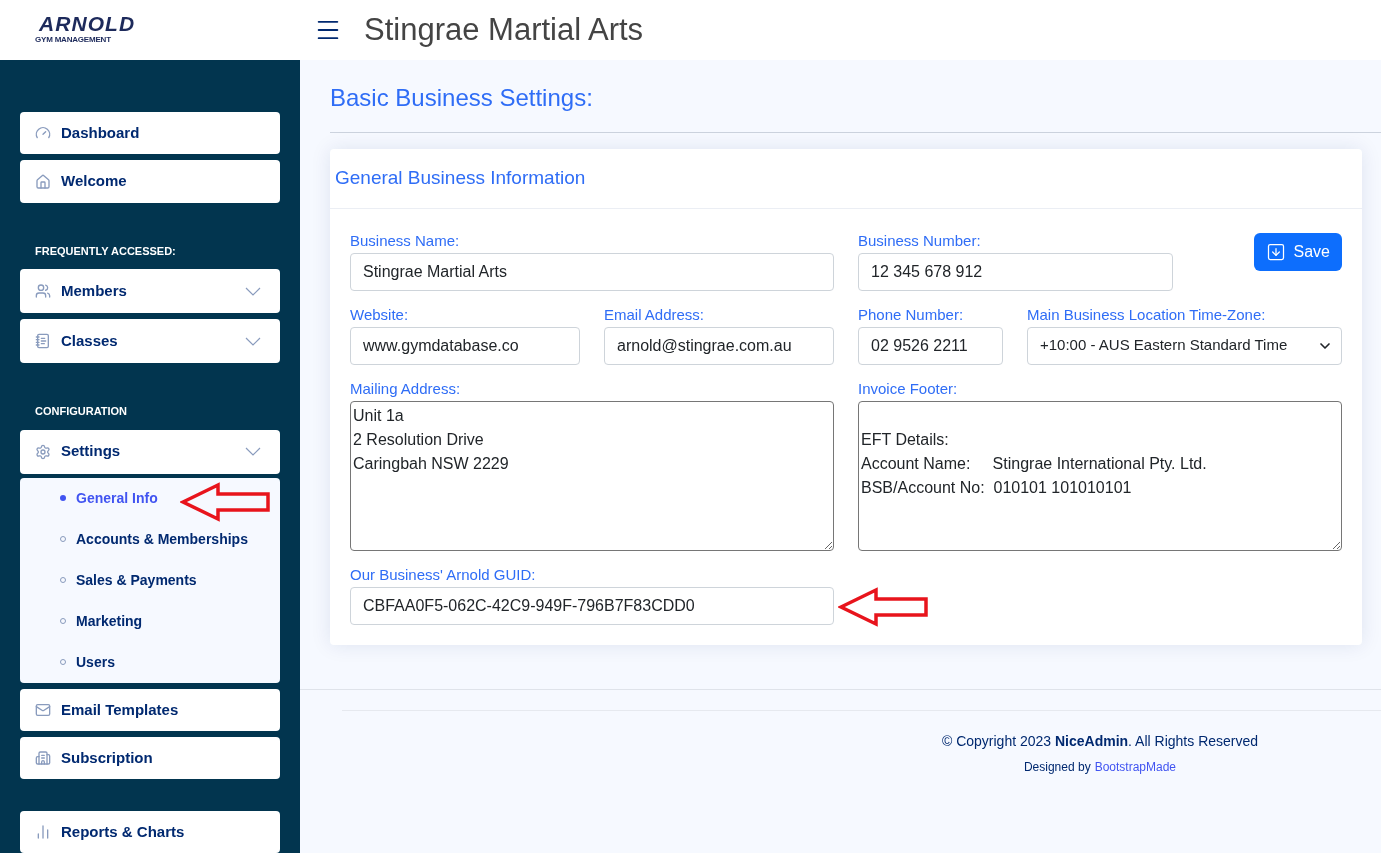 The width and height of the screenshot is (1381, 853). Describe the element at coordinates (930, 345) in the screenshot. I see `input-field: 02 9526 2211` at that location.